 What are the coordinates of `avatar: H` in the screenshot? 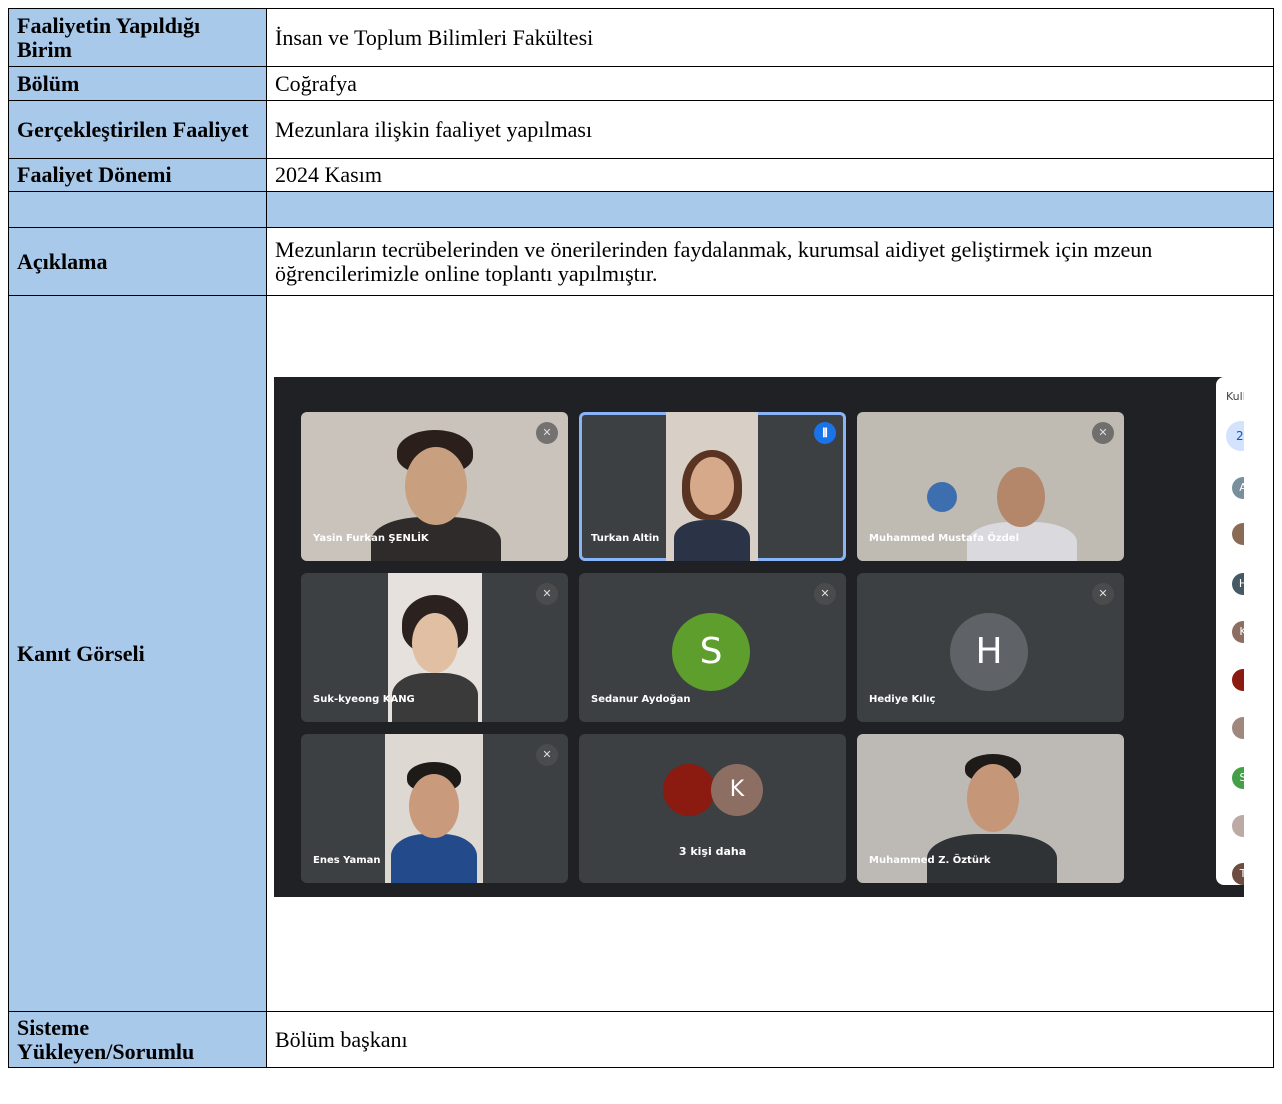 It's located at (989, 652).